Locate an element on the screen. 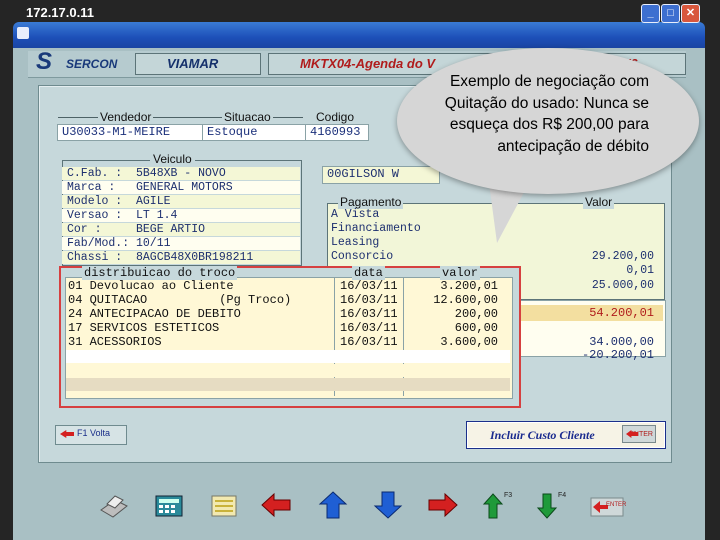  pagamento-name: Financiamento is located at coordinates (376, 228).